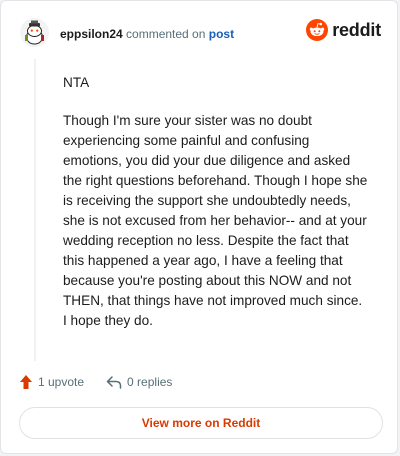  What do you see at coordinates (35, 210) in the screenshot?
I see `thread-line` at bounding box center [35, 210].